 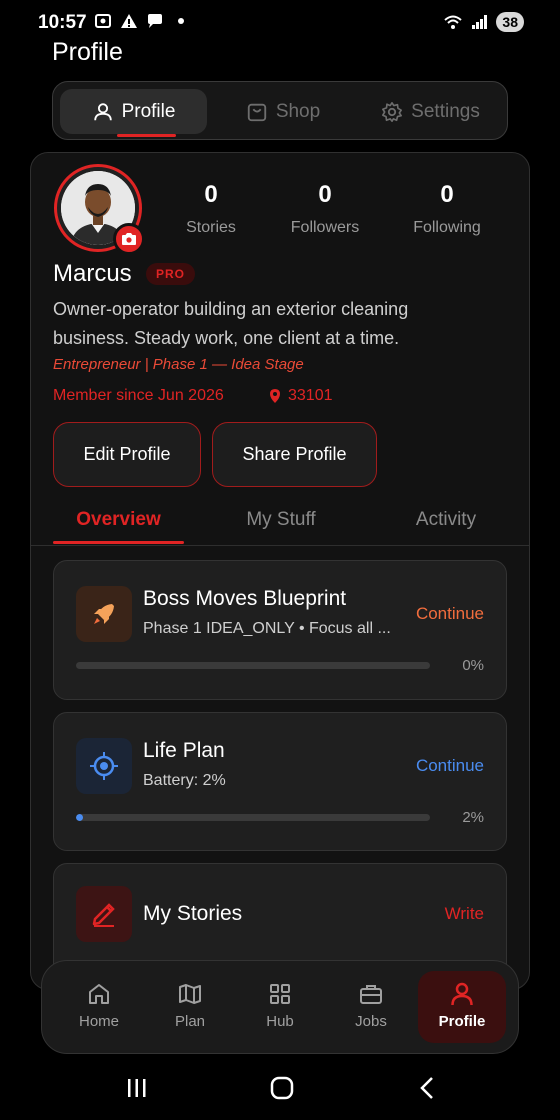 What do you see at coordinates (184, 750) in the screenshot?
I see `item-title: Life Plan` at bounding box center [184, 750].